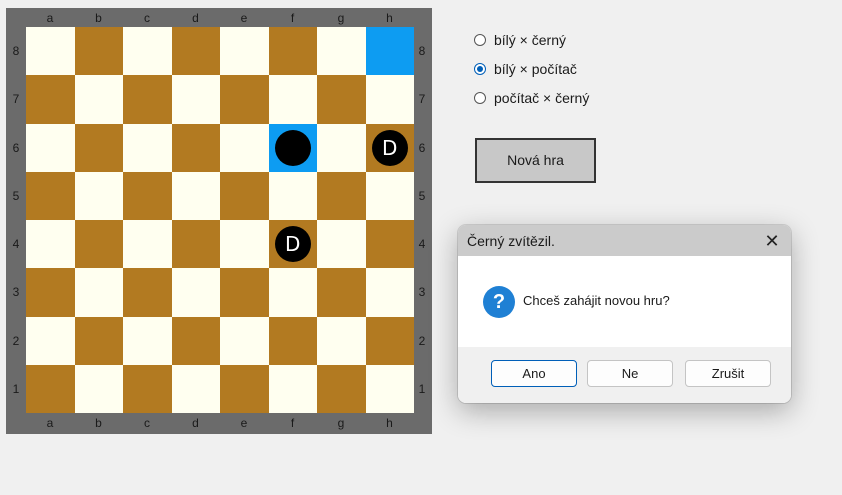 Image resolution: width=842 pixels, height=495 pixels. Describe the element at coordinates (292, 195) in the screenshot. I see `square-f5` at that location.